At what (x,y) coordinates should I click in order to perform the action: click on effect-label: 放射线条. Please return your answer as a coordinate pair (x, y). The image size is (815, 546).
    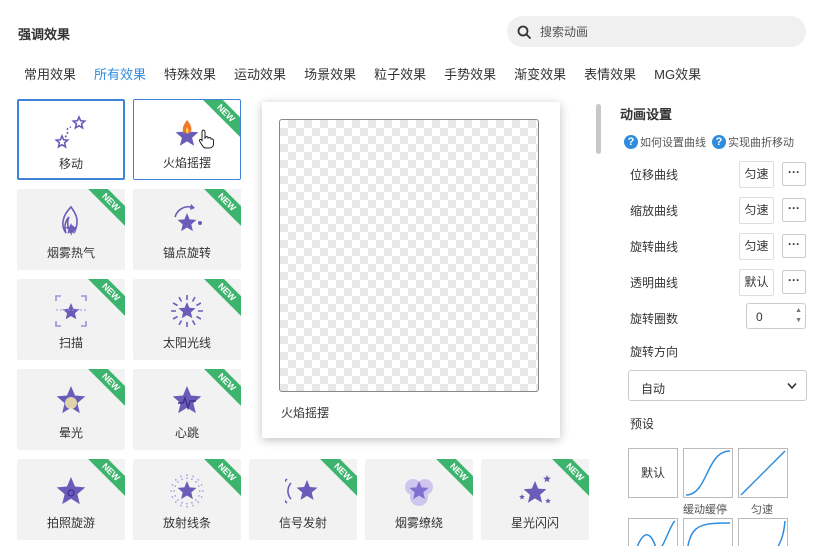
    Looking at the image, I should click on (186, 523).